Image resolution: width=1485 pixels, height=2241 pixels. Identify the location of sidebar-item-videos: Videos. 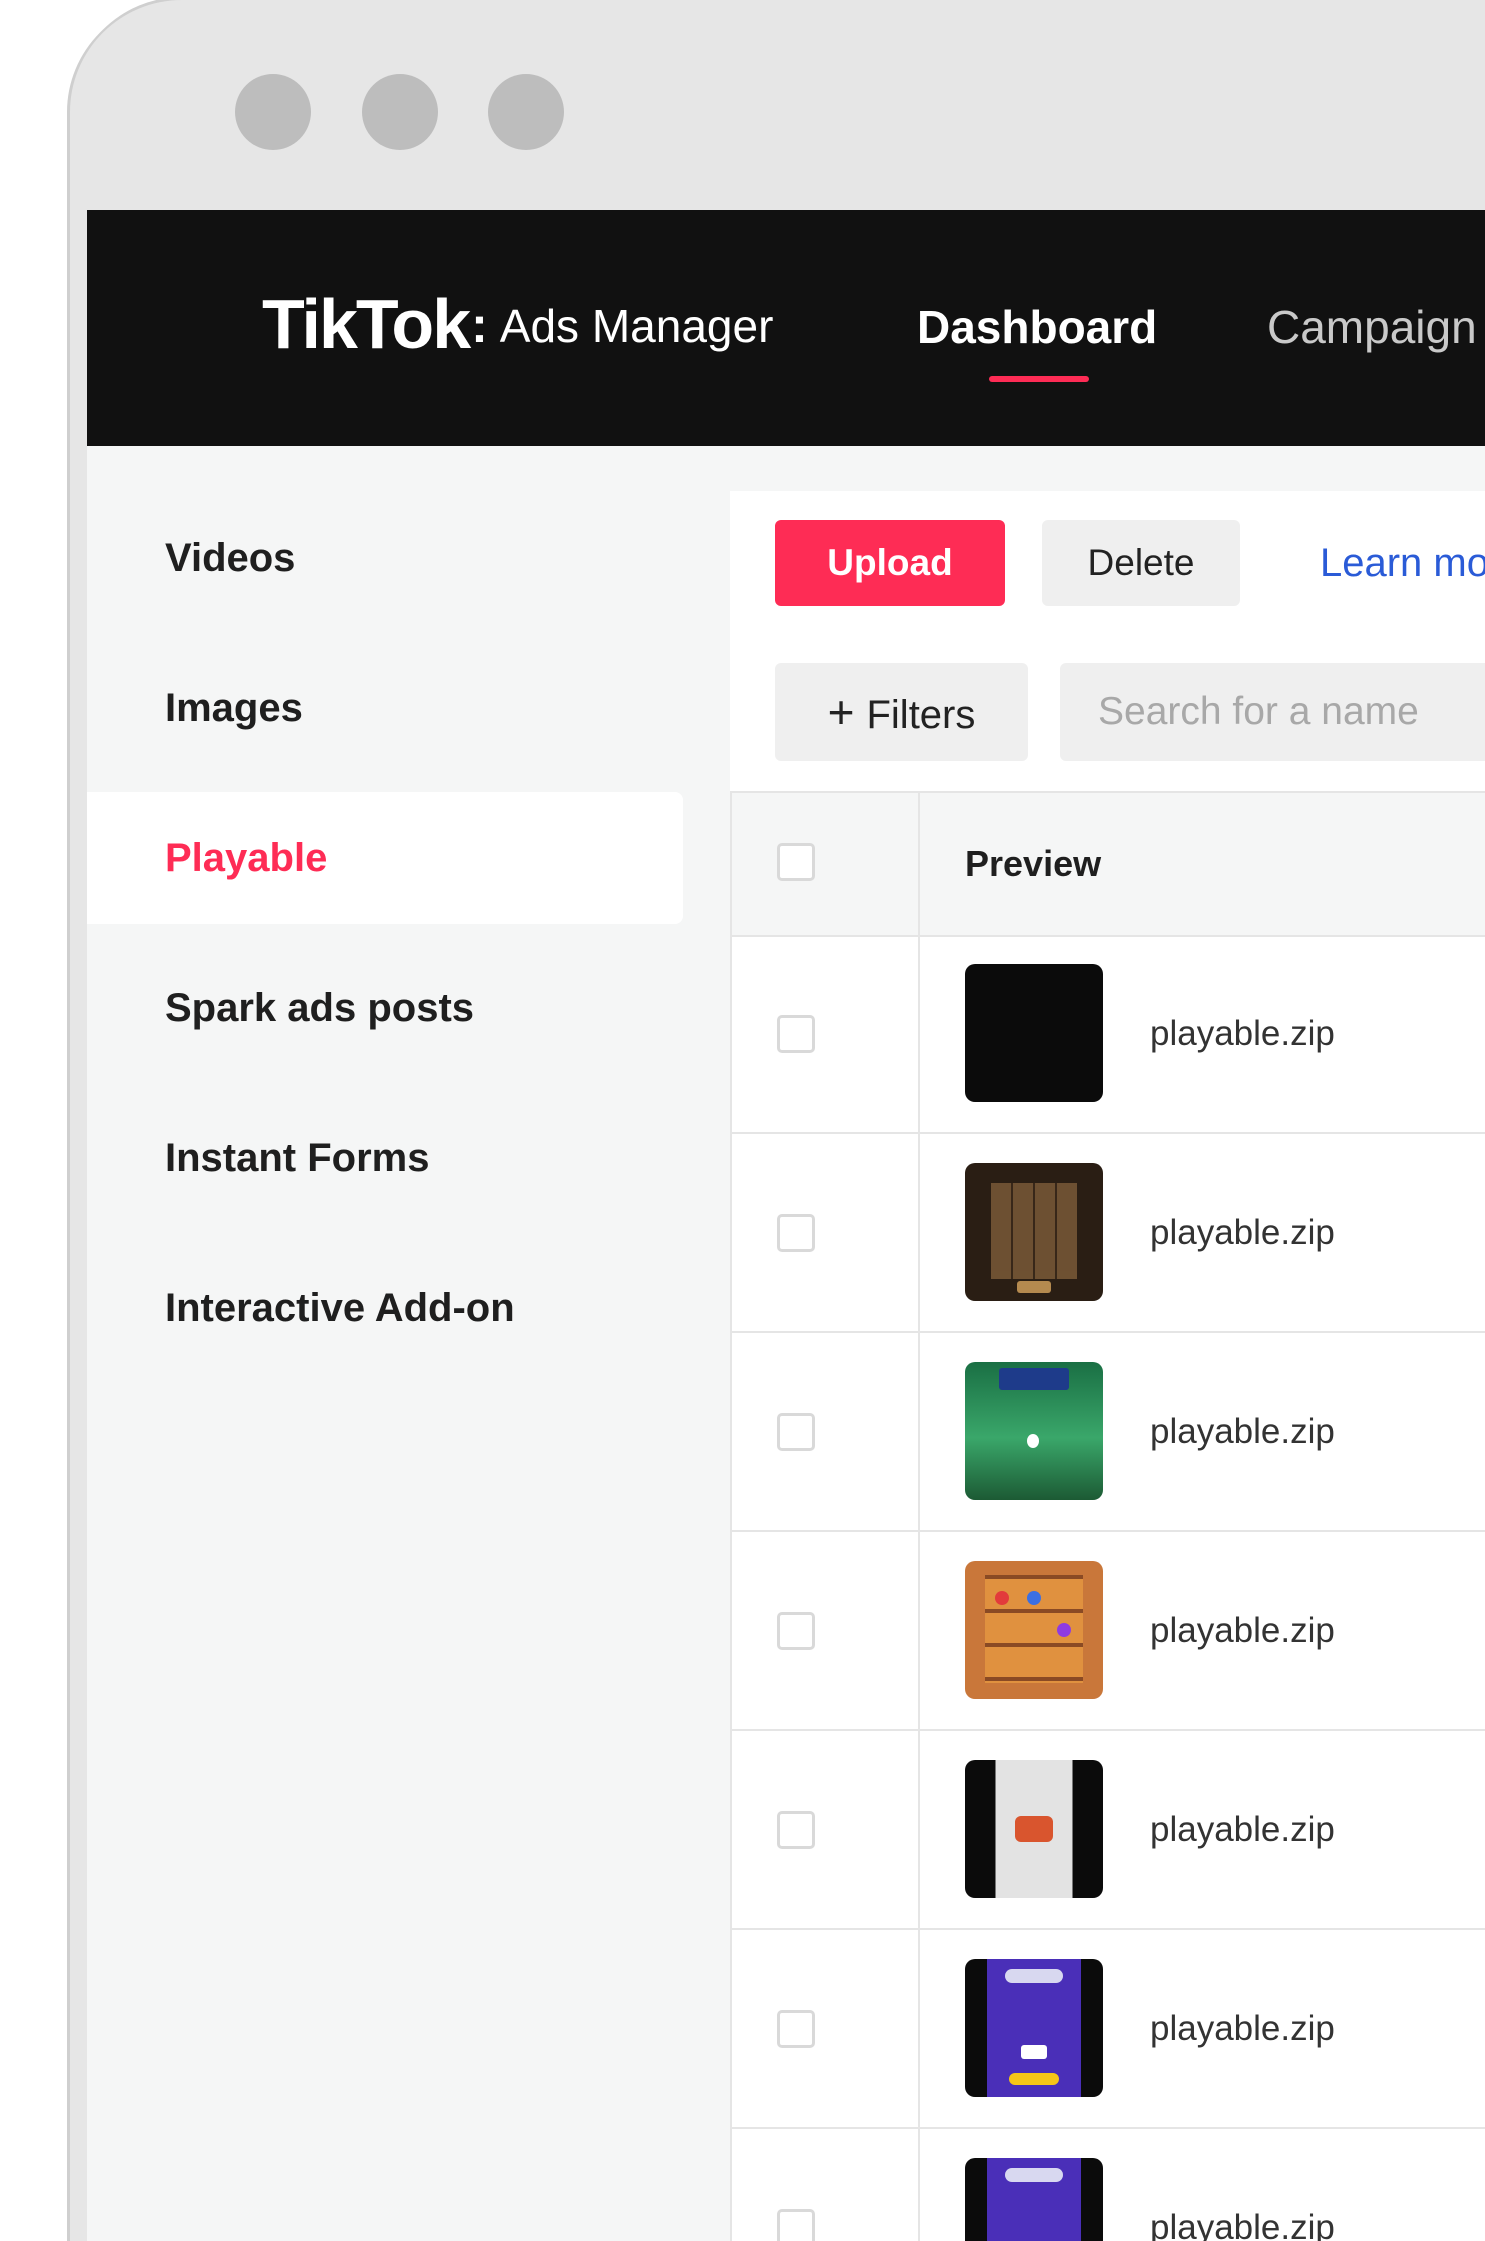
(385, 558).